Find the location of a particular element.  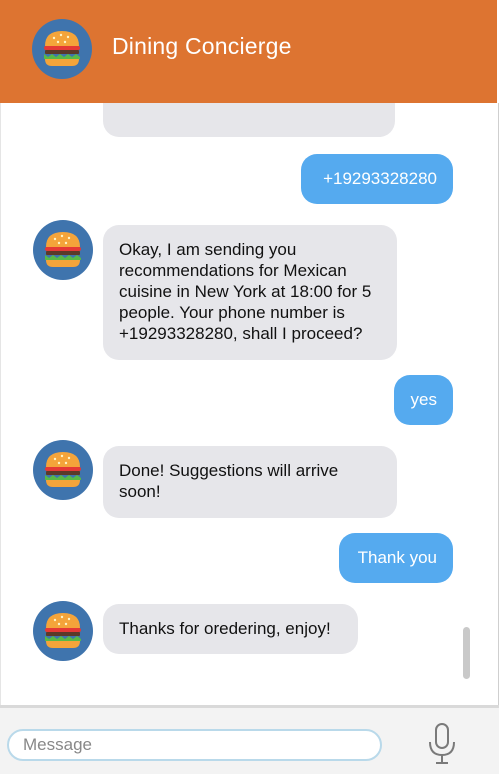

message-bubble-user: yes is located at coordinates (423, 400).